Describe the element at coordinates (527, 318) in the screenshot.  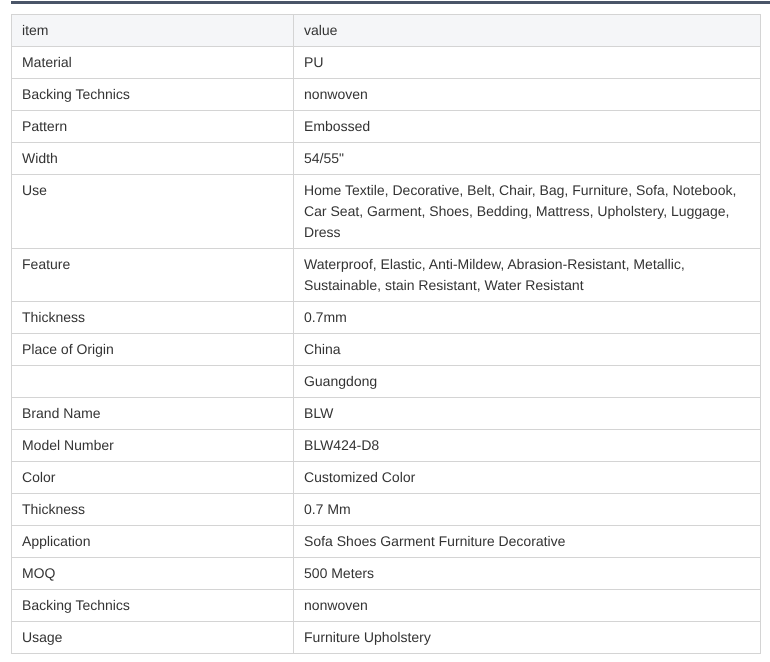
I see `table-cell: 0.7mm` at that location.